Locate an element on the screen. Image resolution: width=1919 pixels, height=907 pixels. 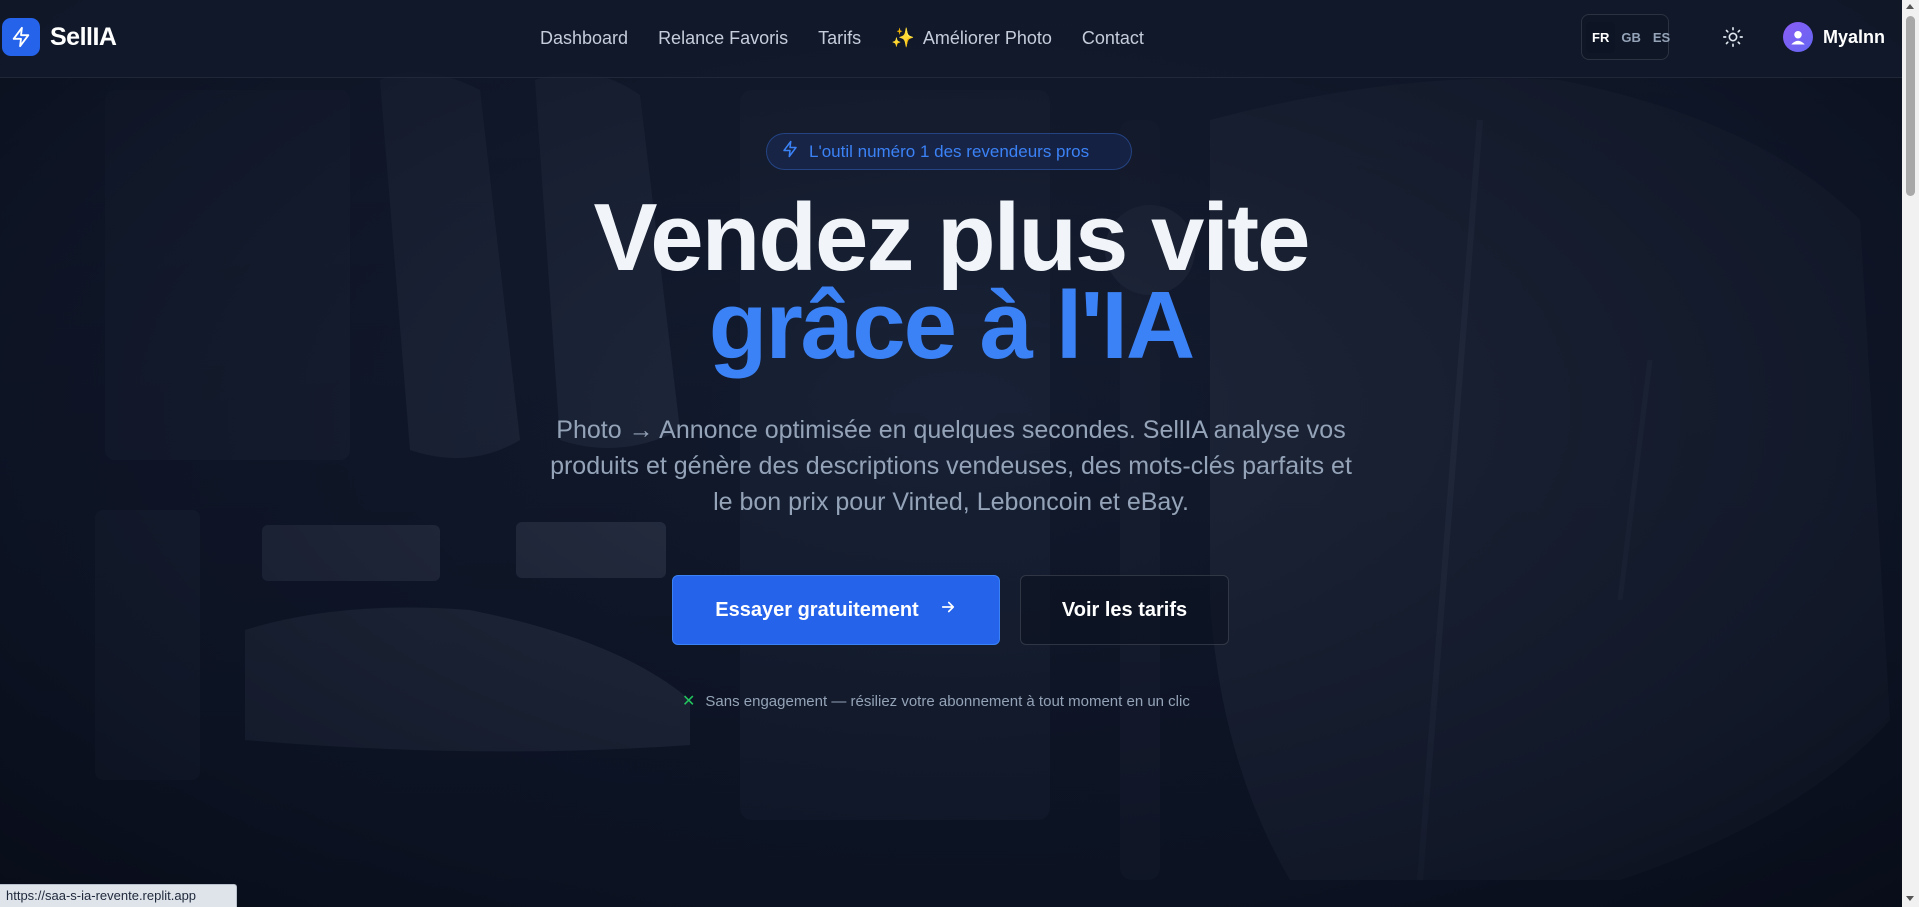
user-name: Myalnn is located at coordinates (1854, 36).